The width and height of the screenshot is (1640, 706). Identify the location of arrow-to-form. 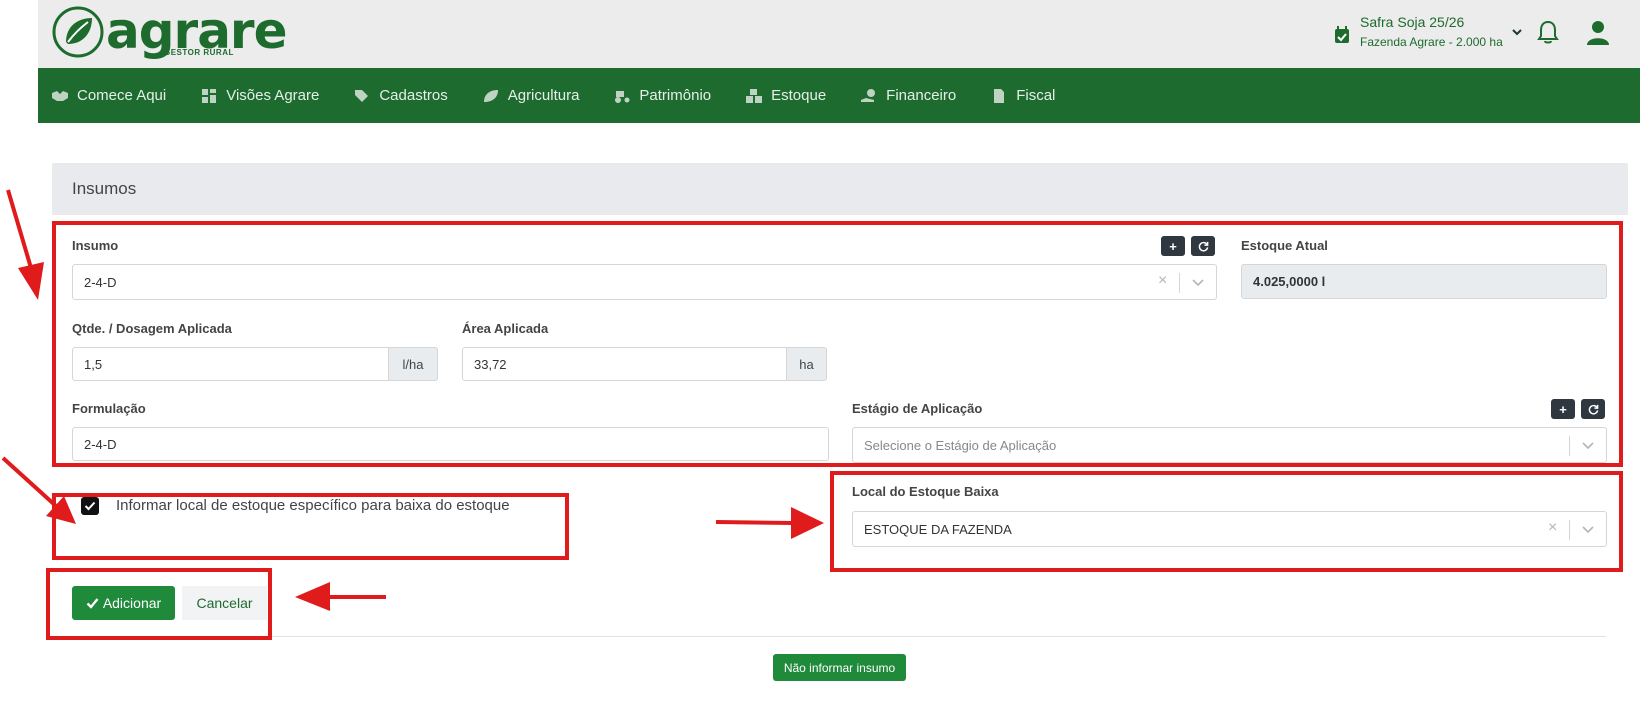
(25, 244).